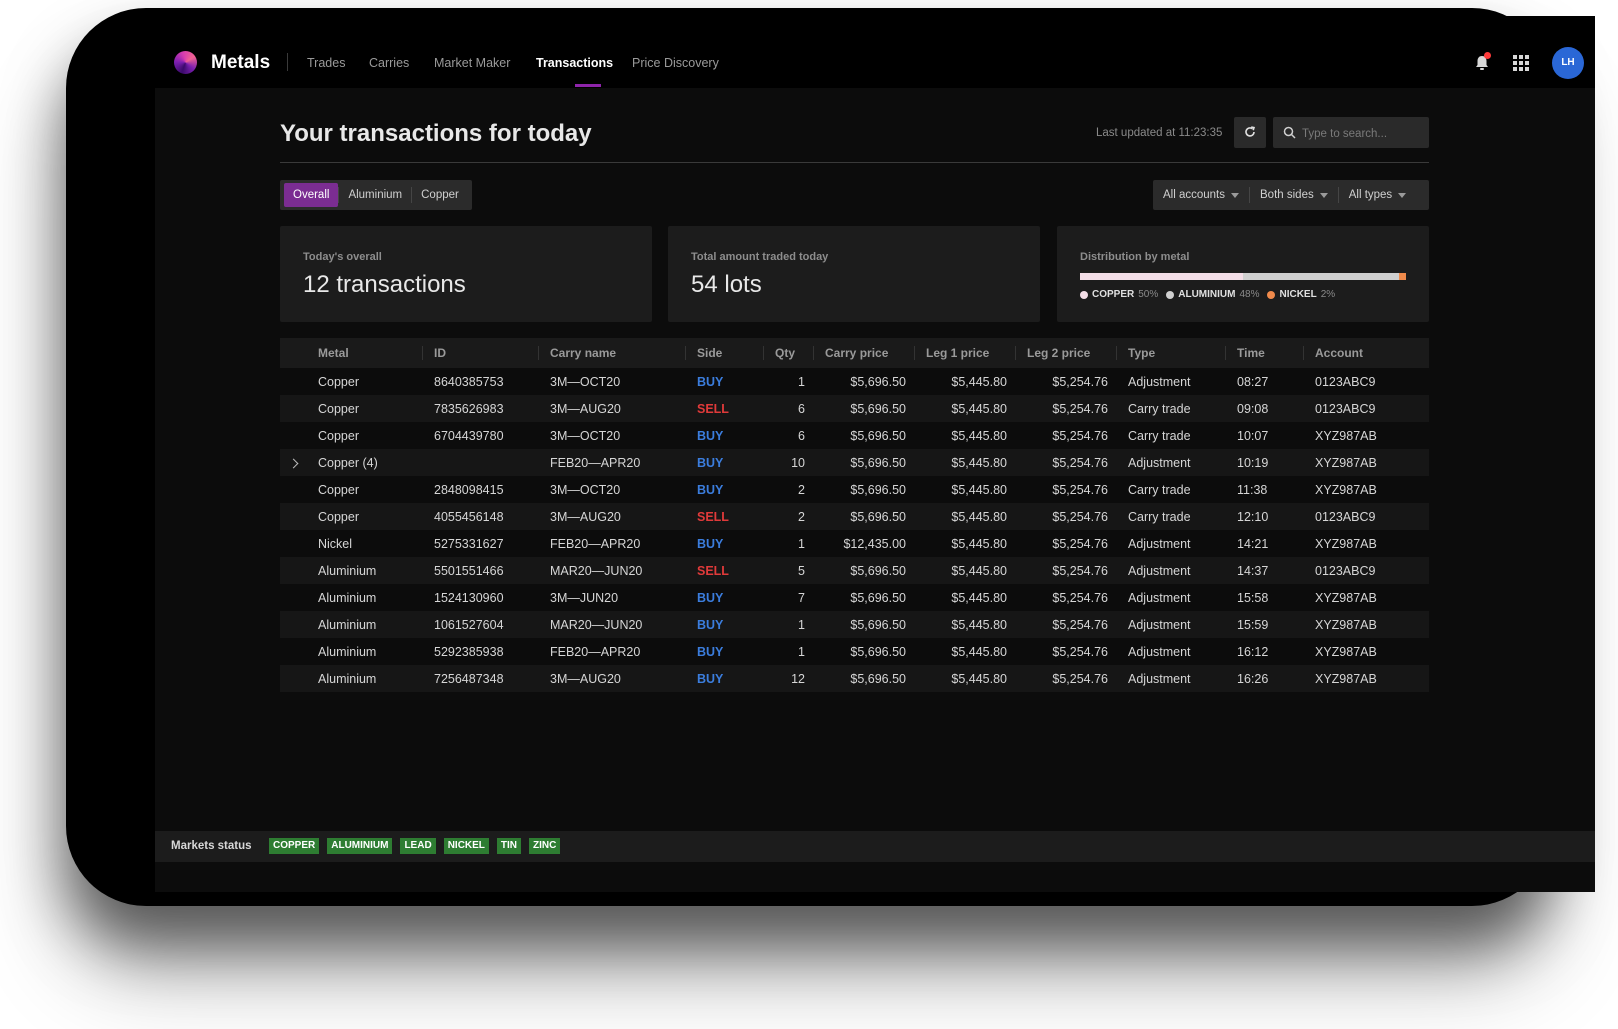 This screenshot has height=1029, width=1618. Describe the element at coordinates (726, 284) in the screenshot. I see `card-value: 54 lots` at that location.